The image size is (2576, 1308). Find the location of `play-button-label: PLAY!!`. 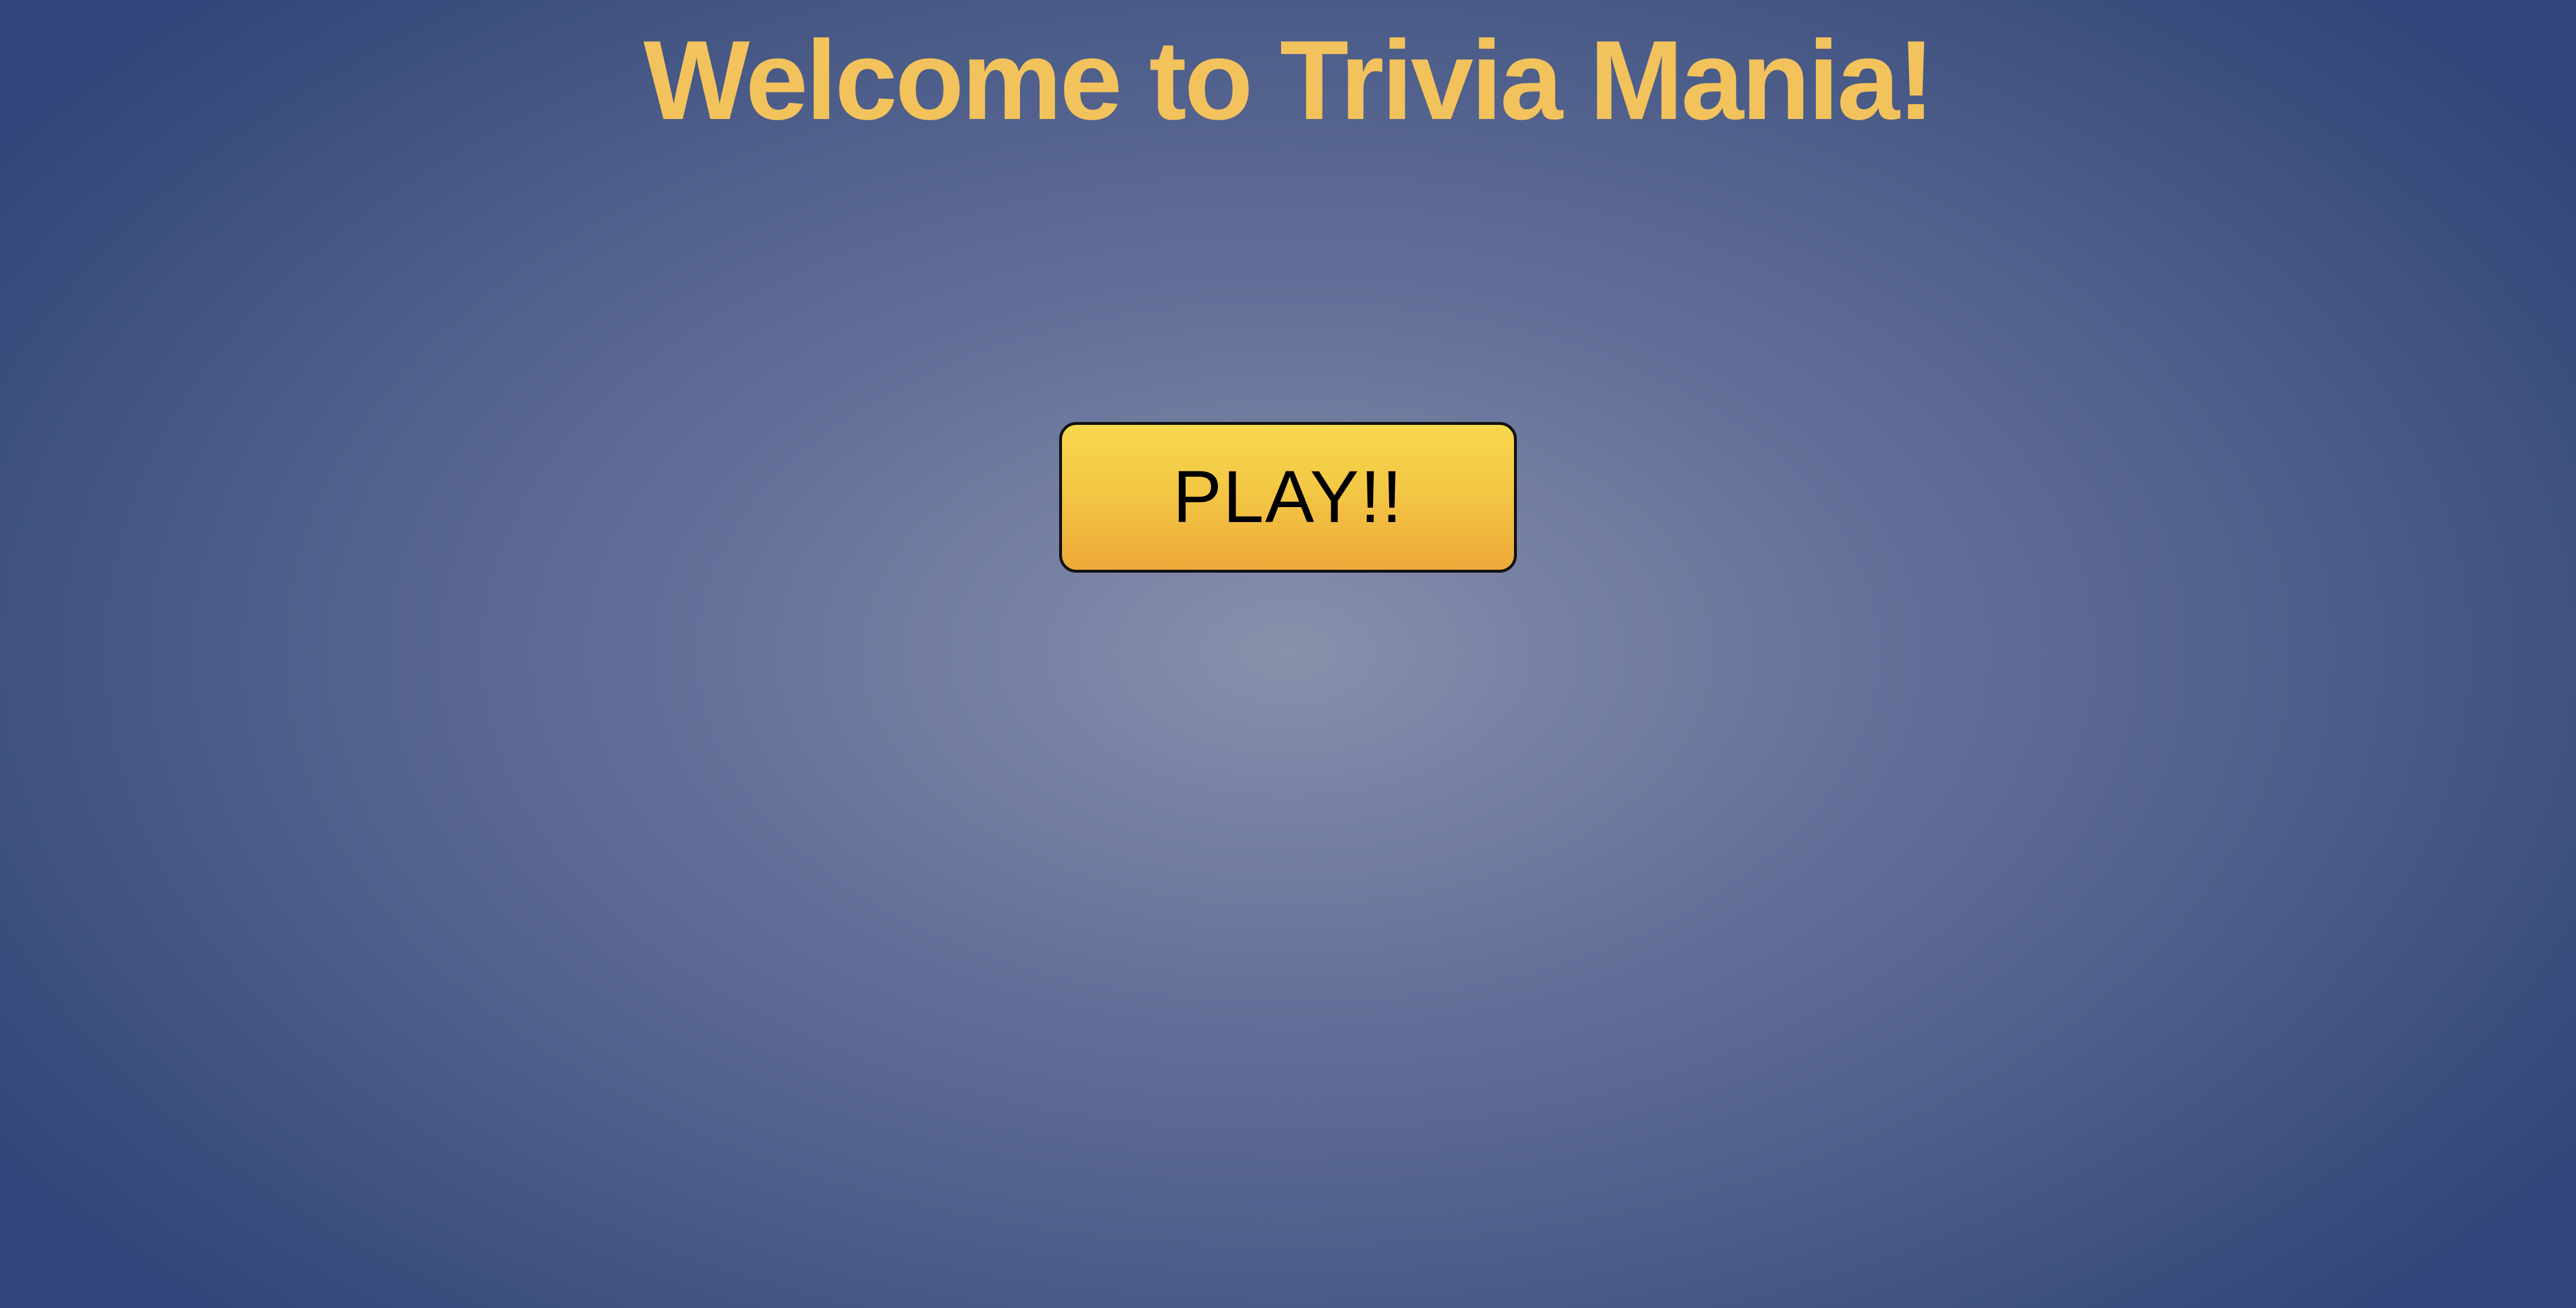

play-button-label: PLAY!! is located at coordinates (1288, 497).